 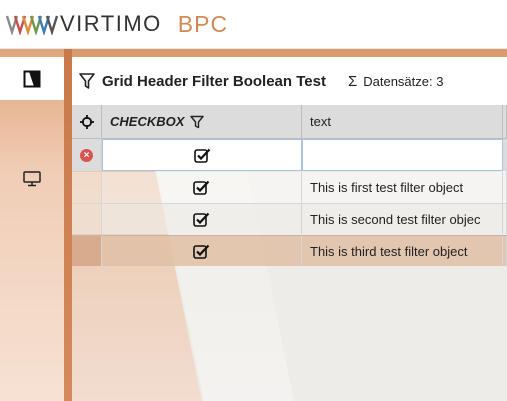 What do you see at coordinates (203, 23) in the screenshot?
I see `app-name: BPC` at bounding box center [203, 23].